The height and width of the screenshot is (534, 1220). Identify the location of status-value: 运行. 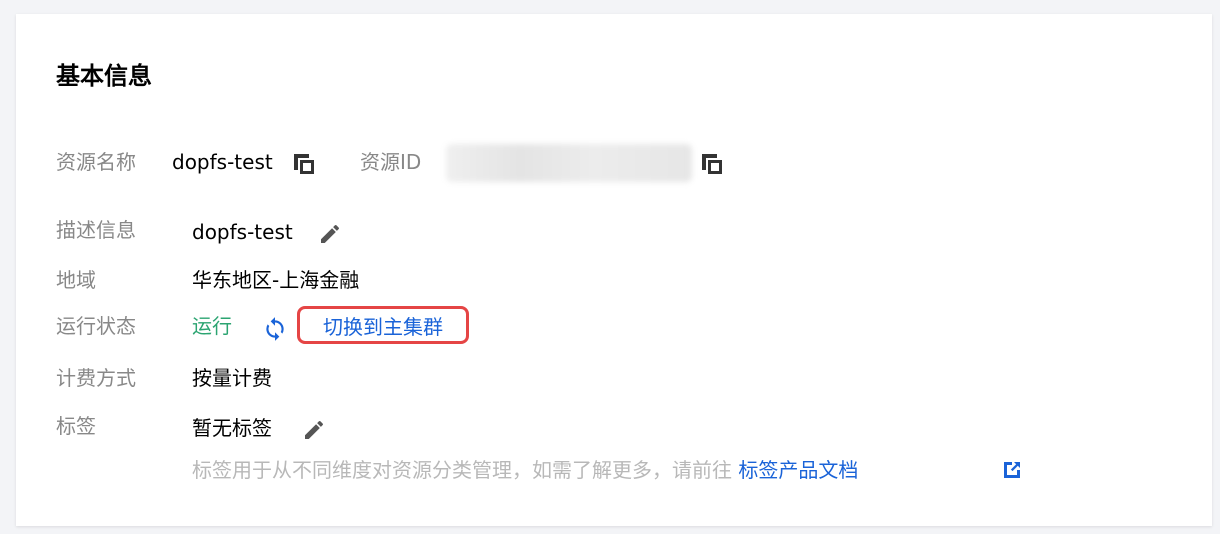
(212, 326).